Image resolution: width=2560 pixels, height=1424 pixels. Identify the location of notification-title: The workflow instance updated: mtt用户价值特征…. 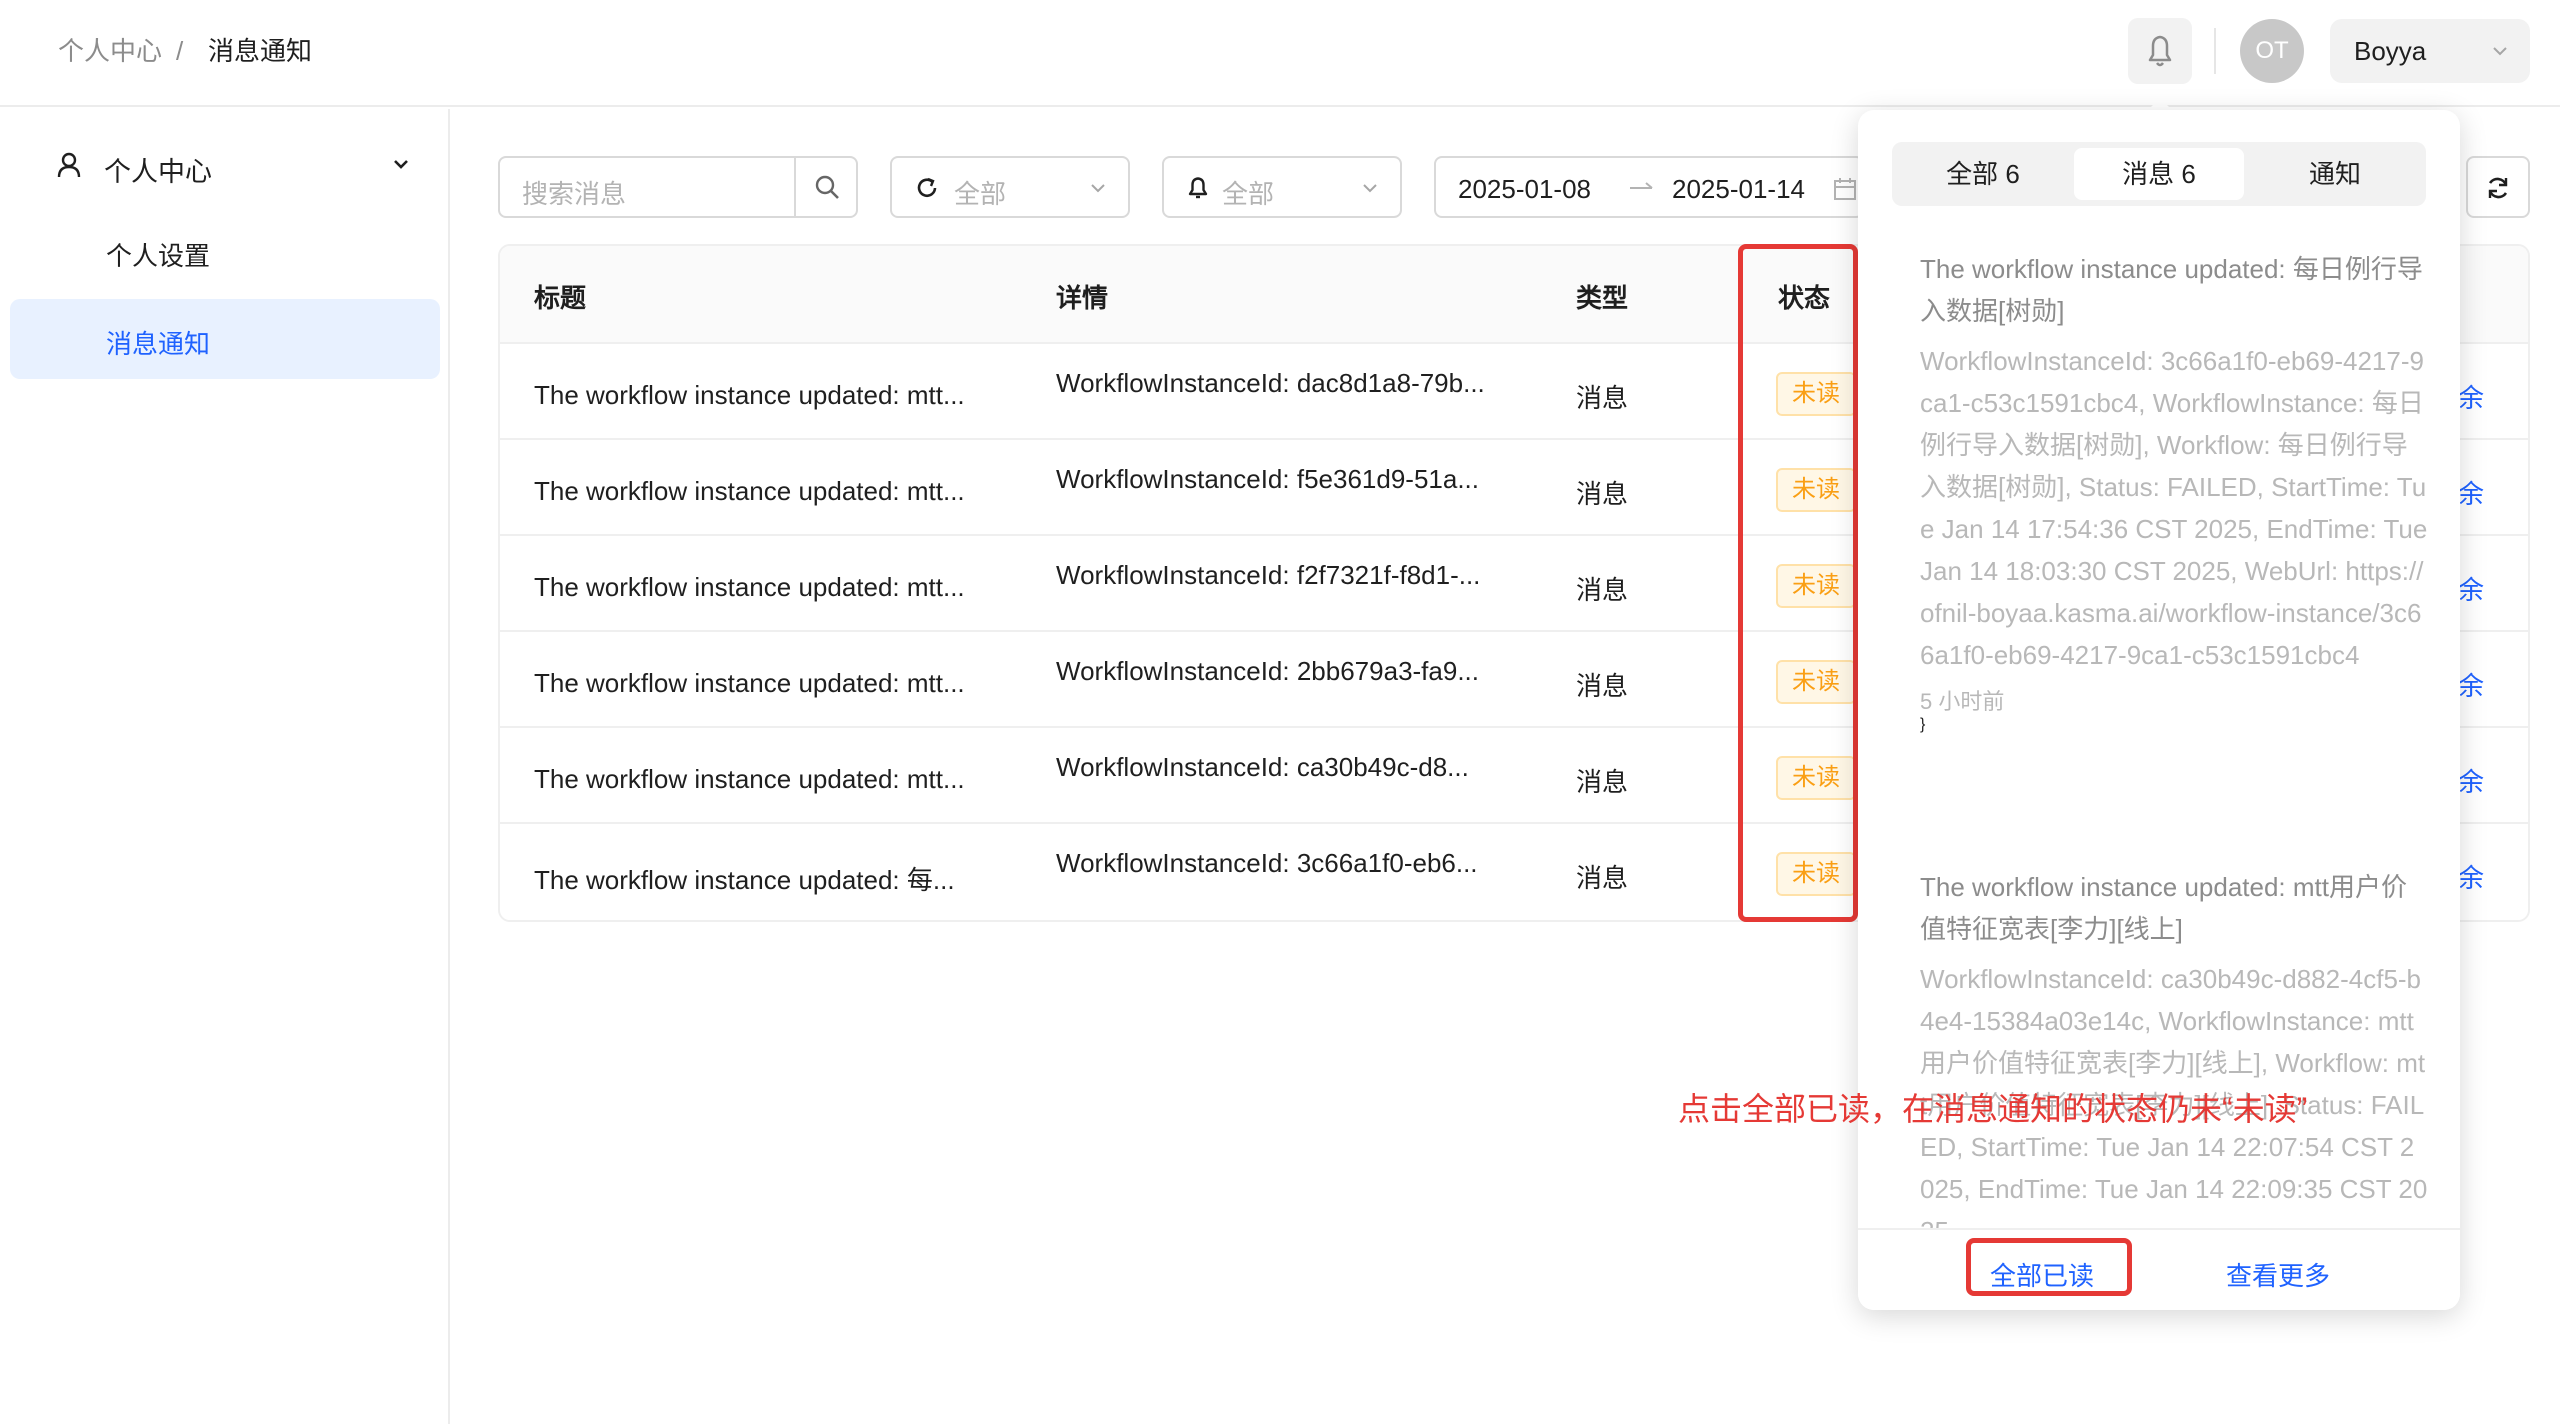
(2163, 908).